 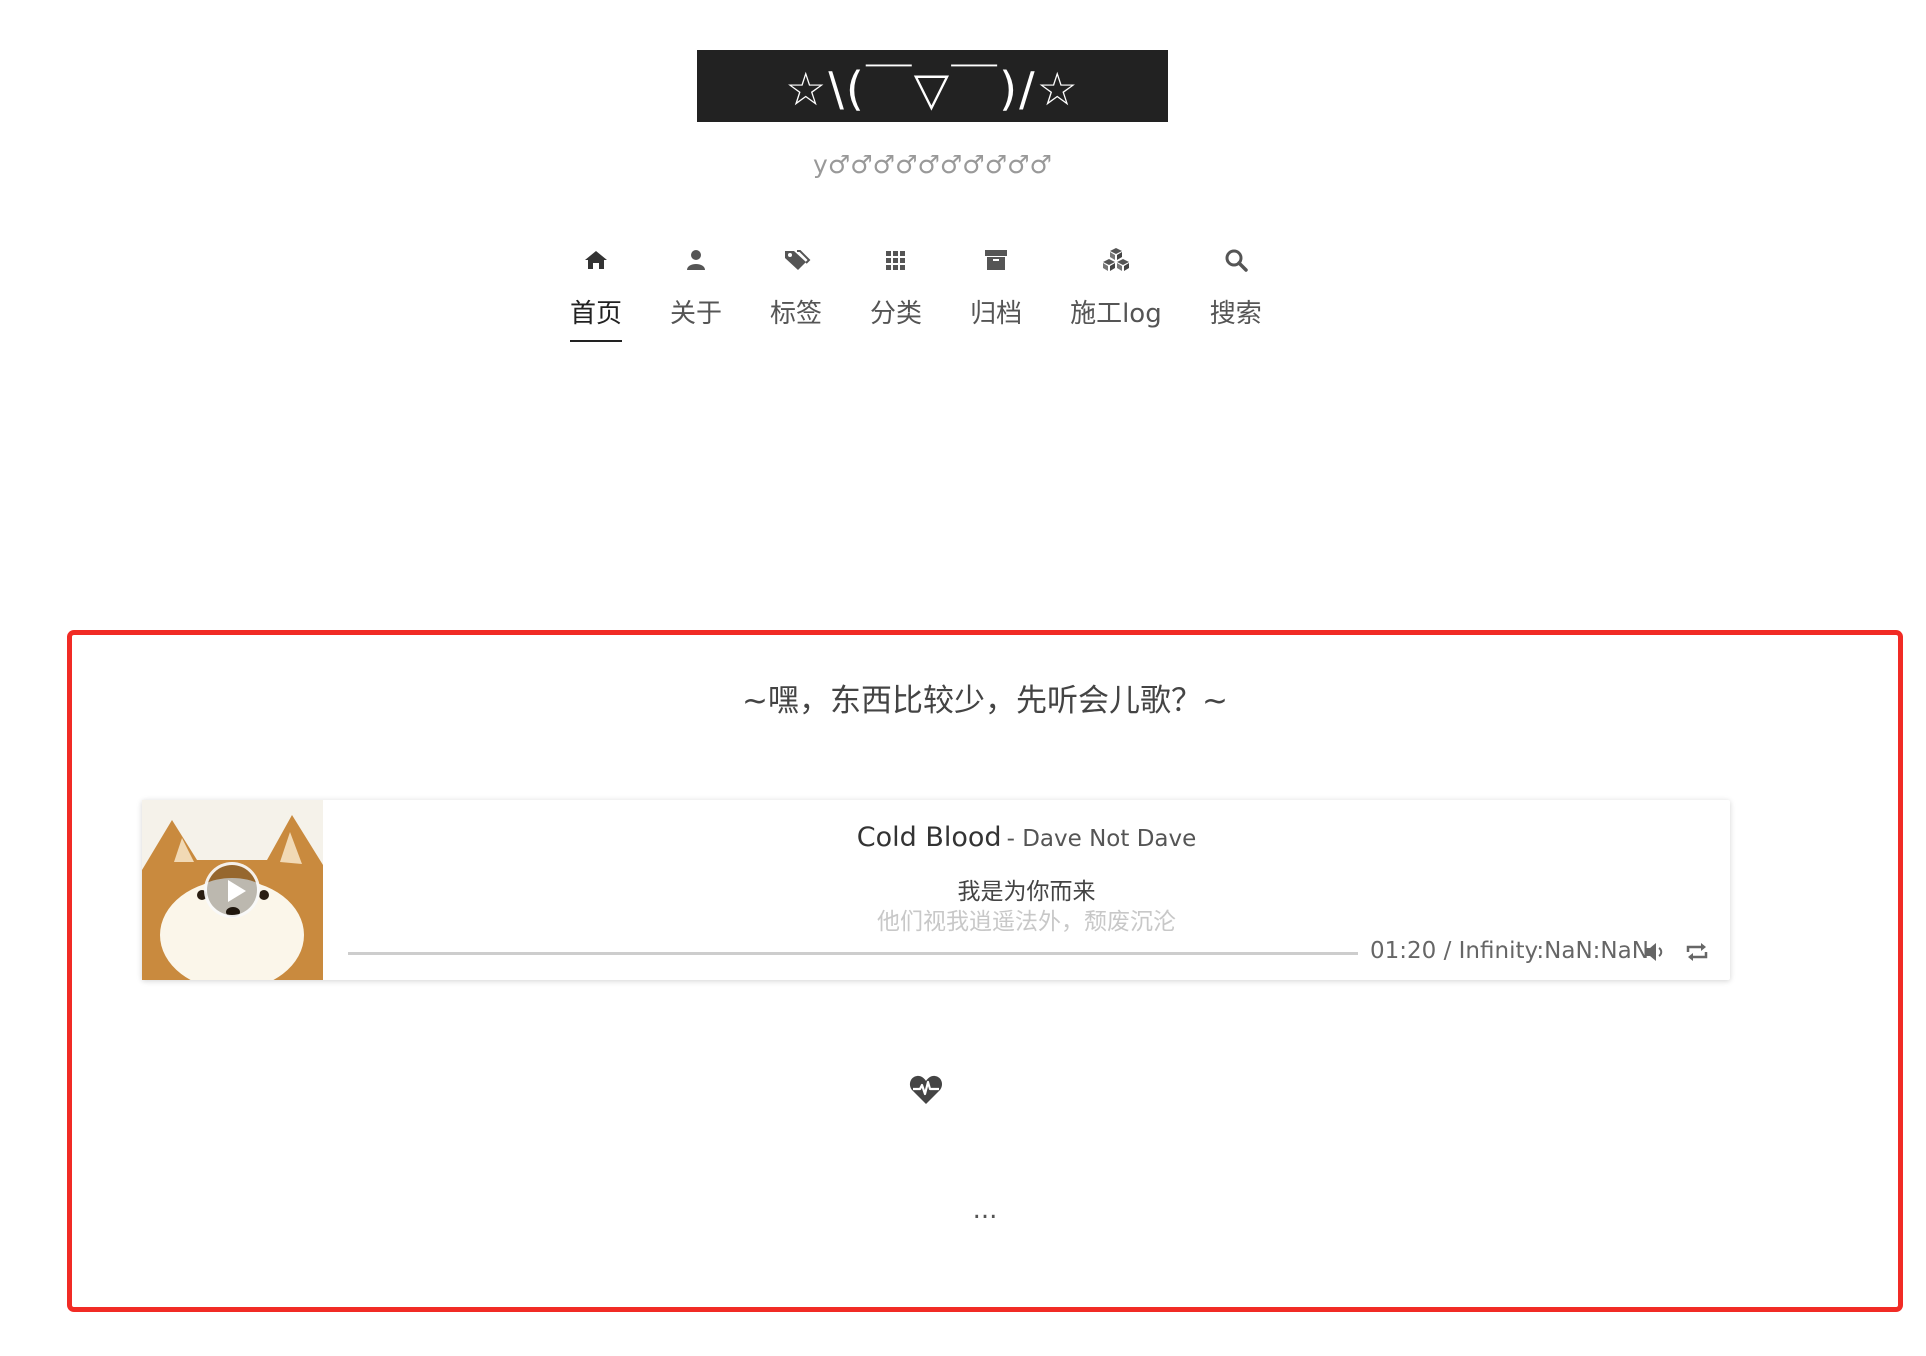 I want to click on lyric-next-line: 他们视我逍遥法外，颓废沉沦, so click(x=1026, y=922).